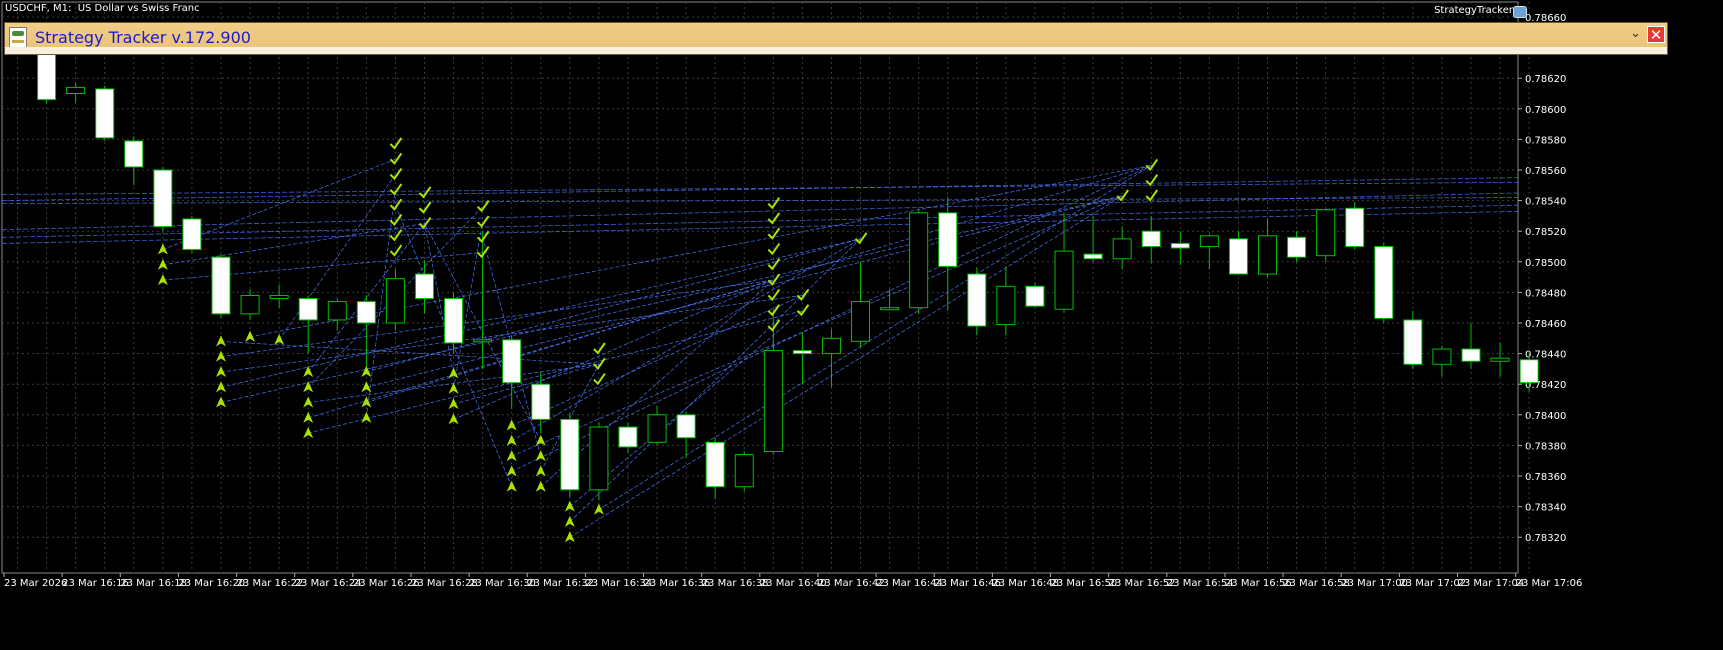 The image size is (1723, 650). Describe the element at coordinates (1545, 293) in the screenshot. I see `y-tick-label: 0.78480` at that location.